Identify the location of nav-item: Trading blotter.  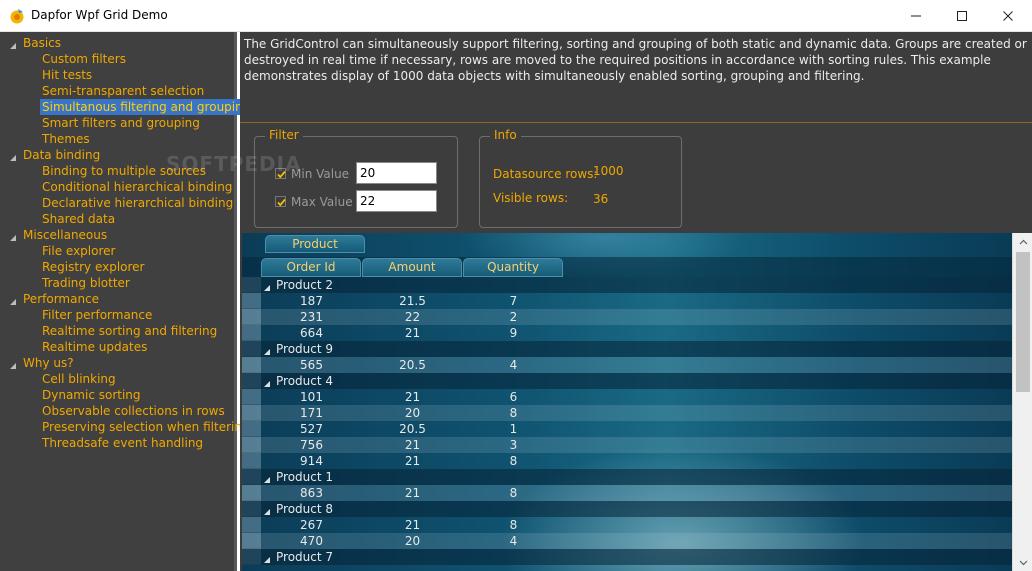
(86, 283).